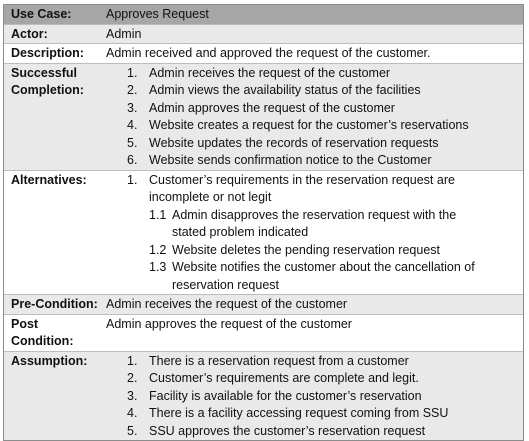 This screenshot has height=441, width=529. What do you see at coordinates (132, 72) in the screenshot?
I see `step-number: 1.` at bounding box center [132, 72].